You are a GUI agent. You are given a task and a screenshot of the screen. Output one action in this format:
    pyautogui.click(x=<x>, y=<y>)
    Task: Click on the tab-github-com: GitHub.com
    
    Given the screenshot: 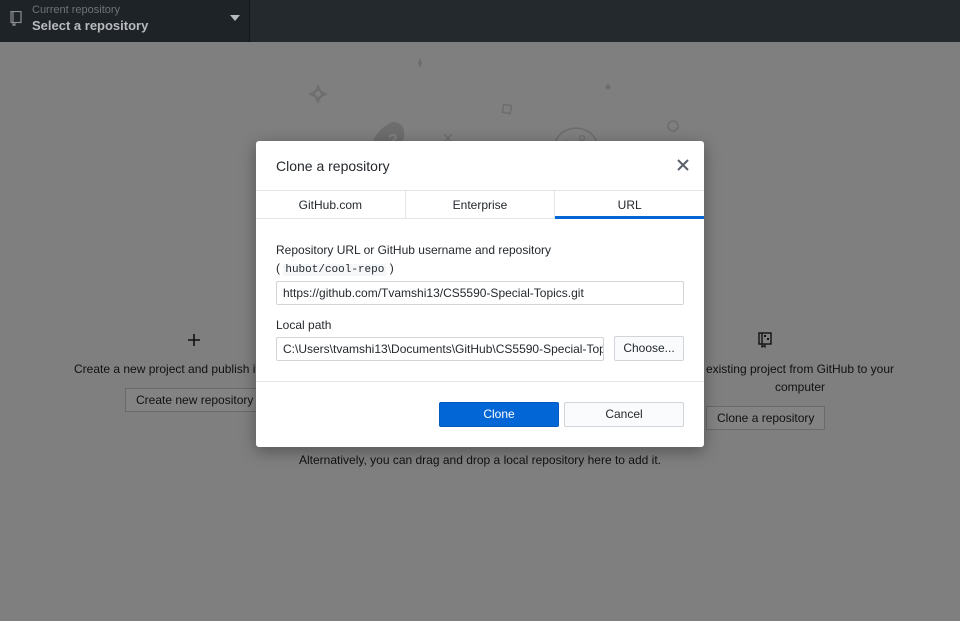 What is the action you would take?
    pyautogui.click(x=331, y=204)
    